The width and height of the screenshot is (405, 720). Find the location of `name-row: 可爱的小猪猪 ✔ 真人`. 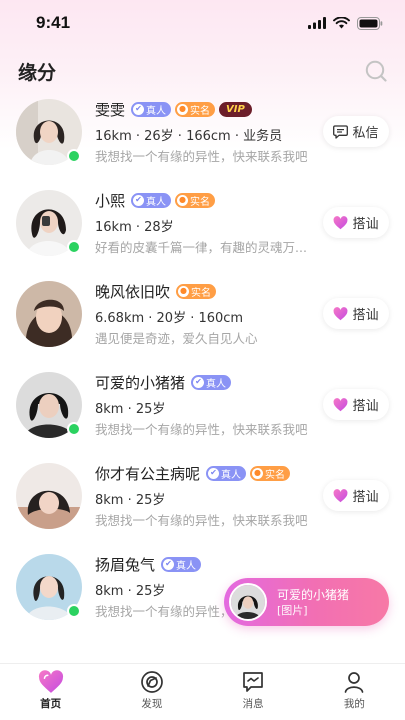

name-row: 可爱的小猪猪 ✔ 真人 is located at coordinates (205, 382).